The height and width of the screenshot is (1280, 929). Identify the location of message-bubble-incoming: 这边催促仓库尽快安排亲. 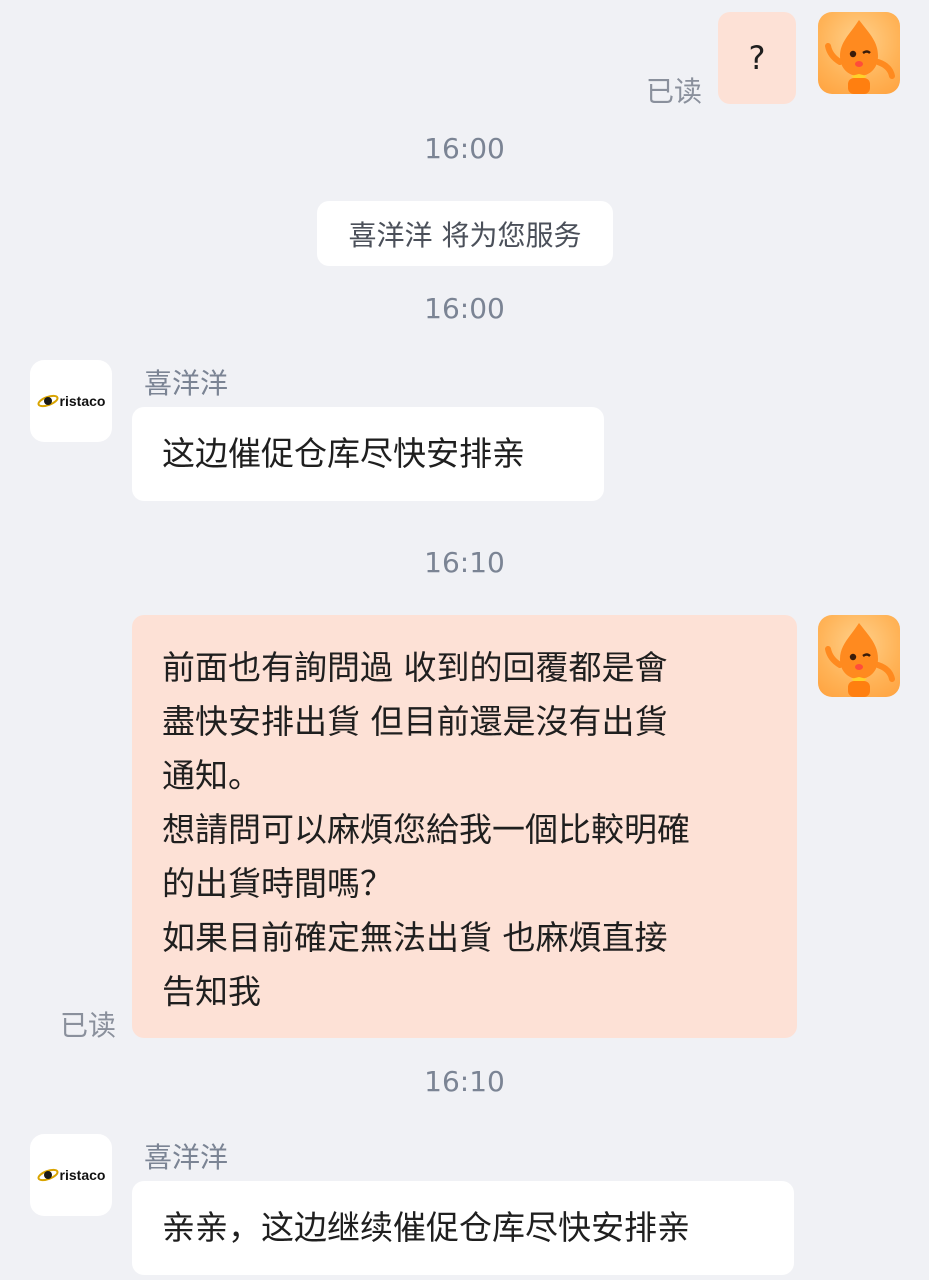
(368, 454).